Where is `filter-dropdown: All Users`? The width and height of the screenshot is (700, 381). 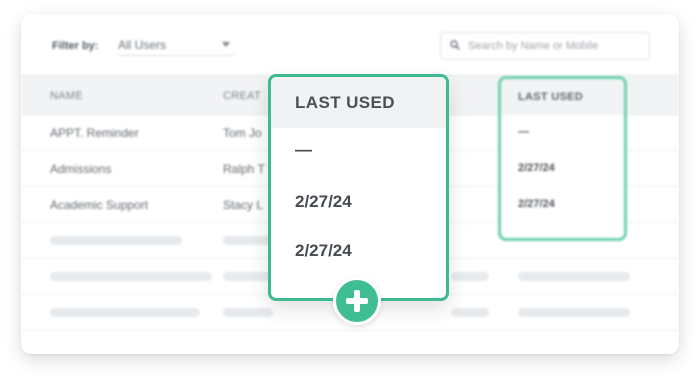
filter-dropdown: All Users is located at coordinates (176, 47).